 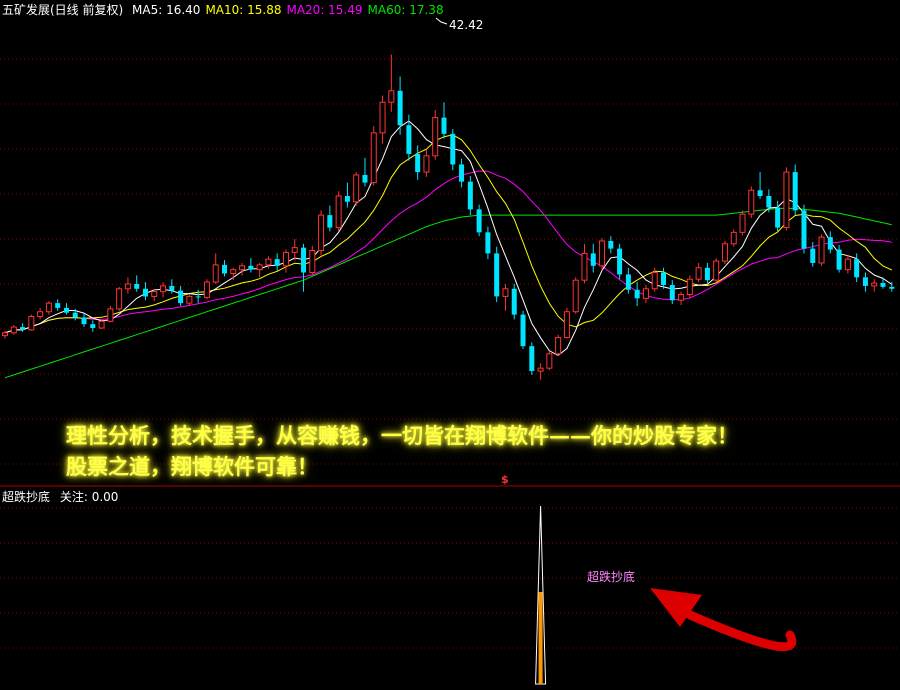 I want to click on signal-spike, so click(x=541, y=595).